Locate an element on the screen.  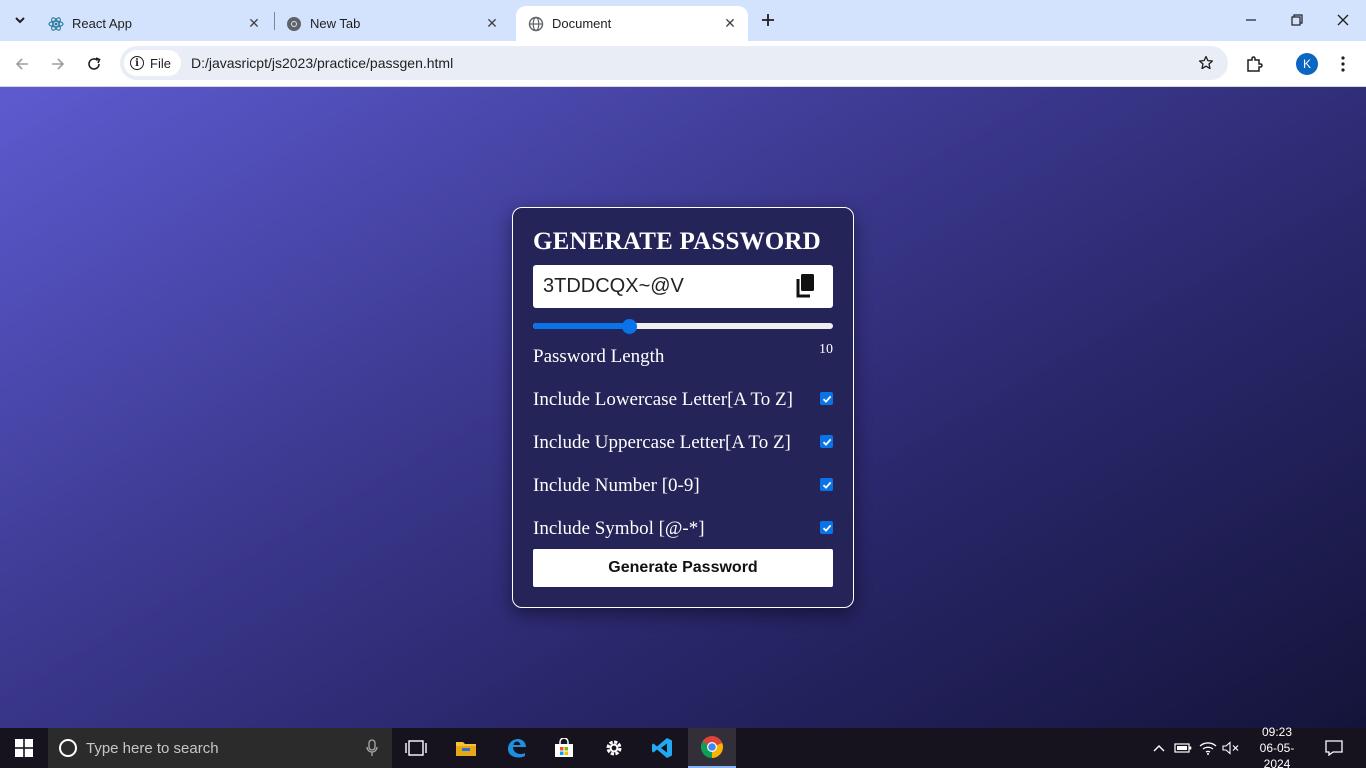
settings-button is located at coordinates (614, 748).